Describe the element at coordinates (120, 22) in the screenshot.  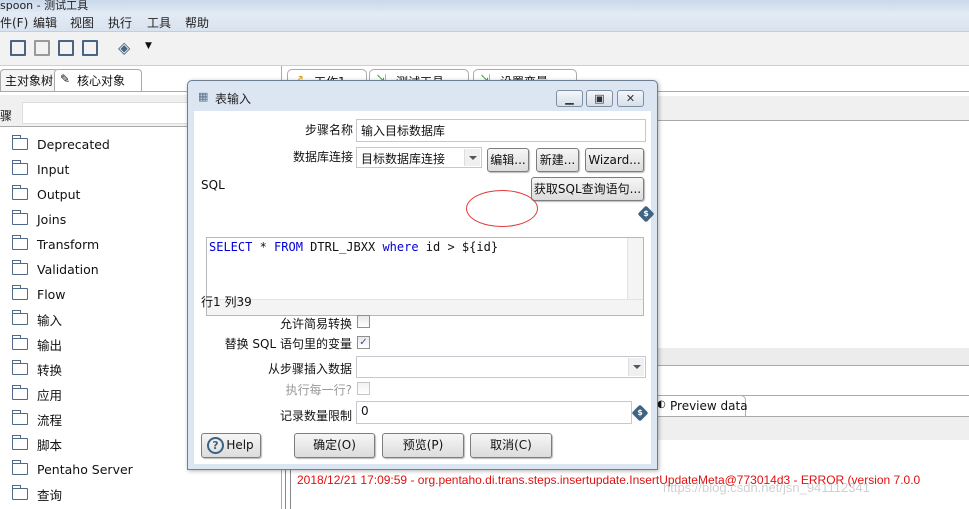
I see `menu-run: 执行` at that location.